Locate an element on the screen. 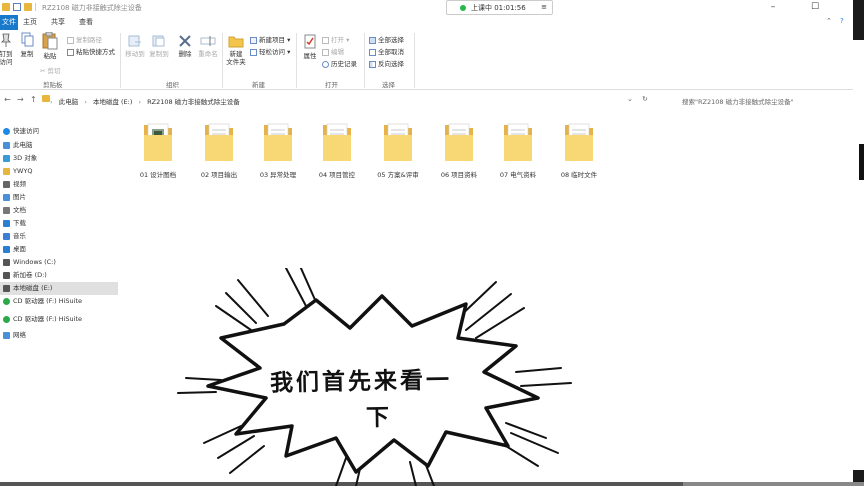  breadcrumb-item: 本地磁盘 (E:) is located at coordinates (112, 102).